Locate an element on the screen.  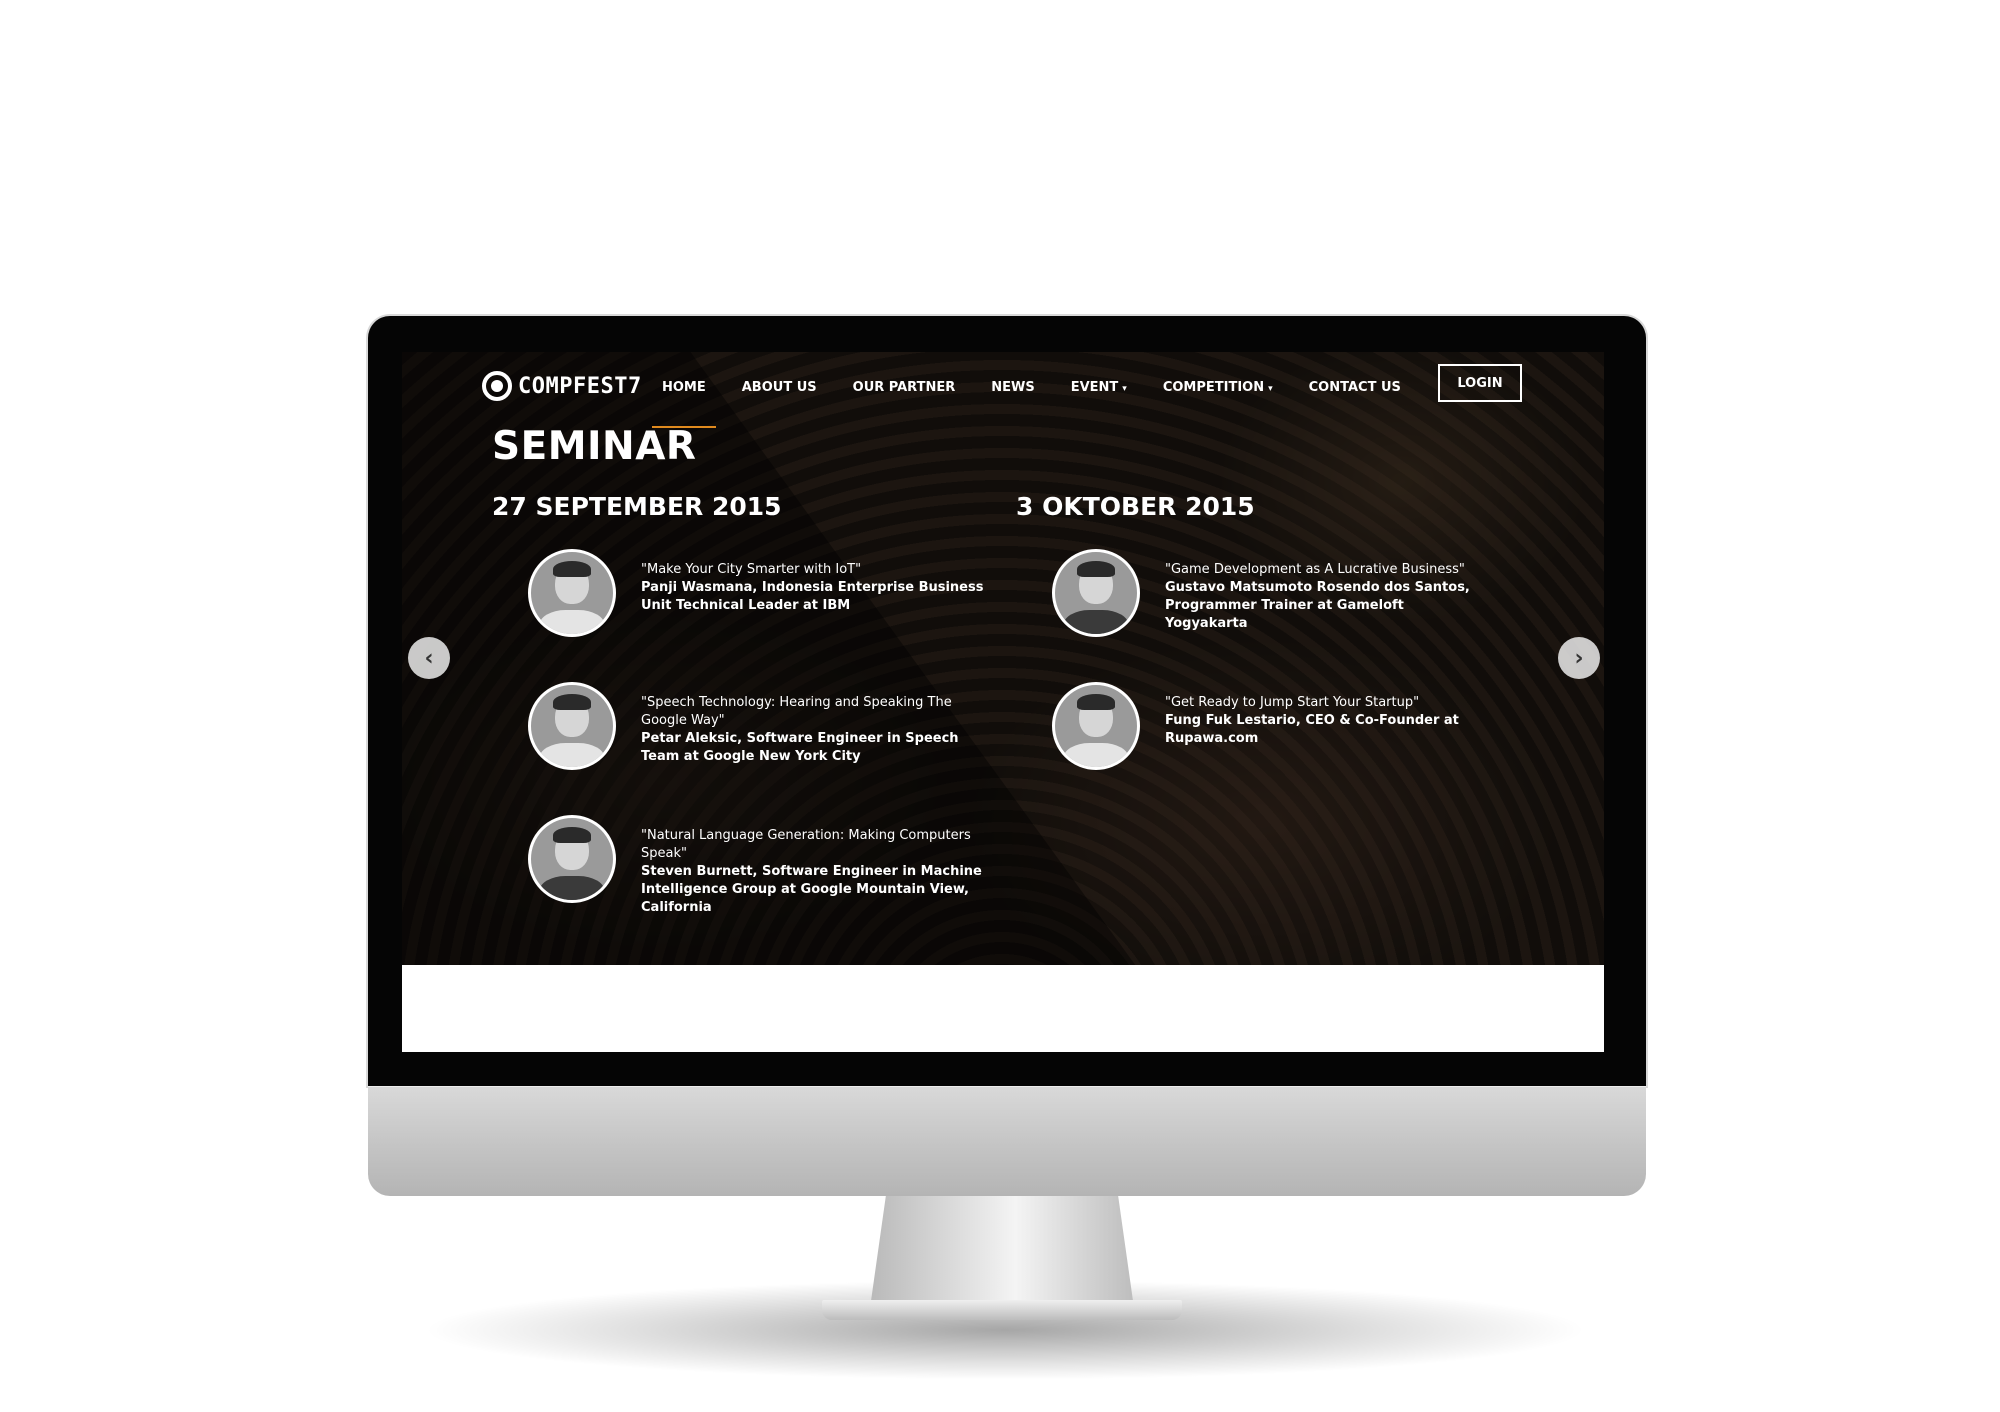
nav-item-label: EVENT is located at coordinates (1094, 387).